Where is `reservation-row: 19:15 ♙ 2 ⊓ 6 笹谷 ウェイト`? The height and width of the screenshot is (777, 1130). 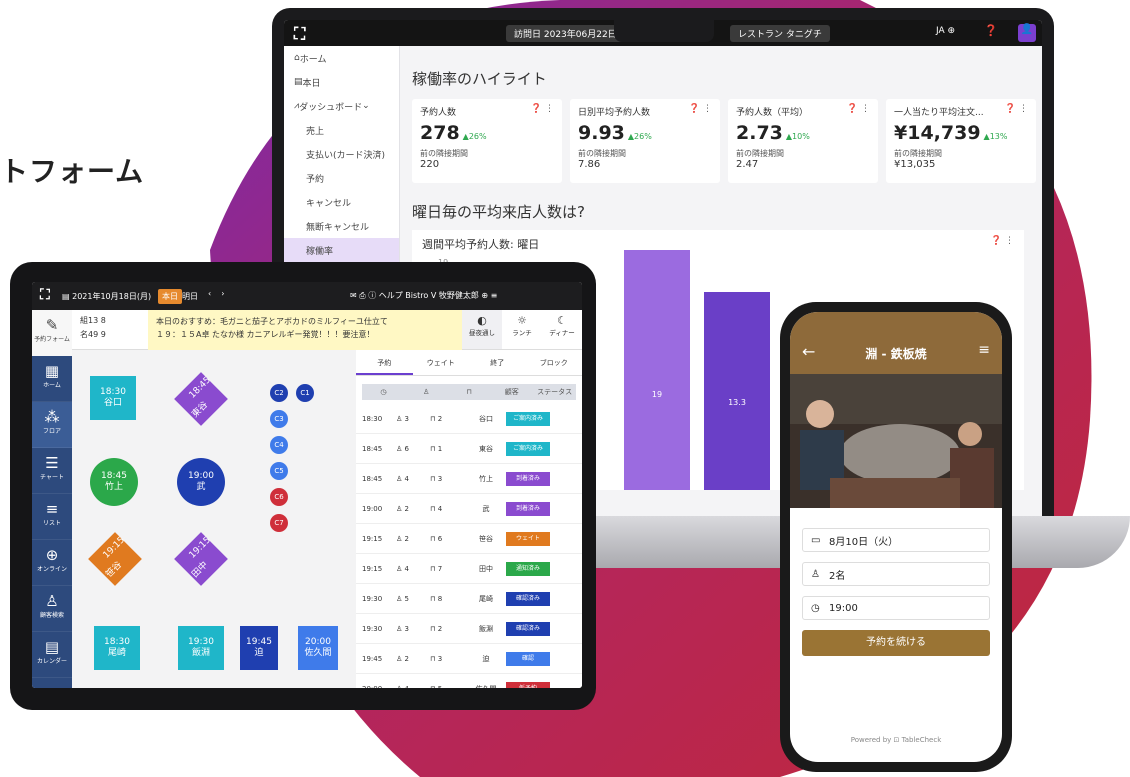
reservation-row: 19:15 ♙ 2 ⊓ 6 笹谷 ウェイト is located at coordinates (469, 539).